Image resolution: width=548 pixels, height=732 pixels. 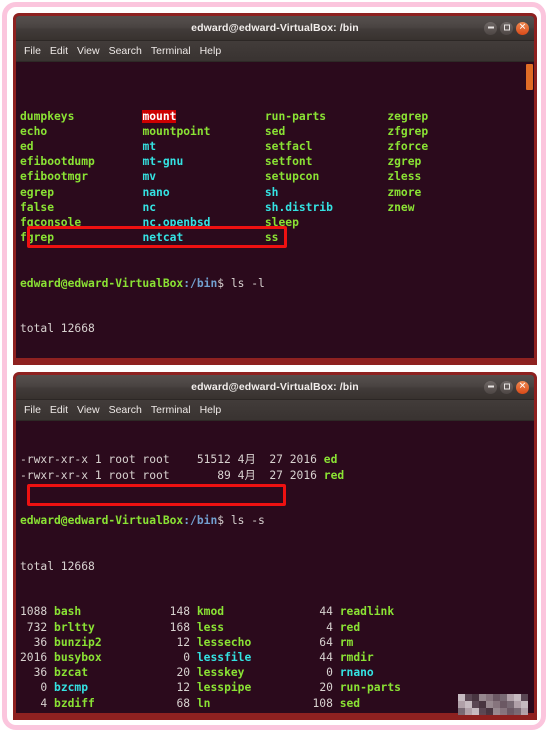 What do you see at coordinates (401, 207) in the screenshot?
I see `ls-entry: znew` at bounding box center [401, 207].